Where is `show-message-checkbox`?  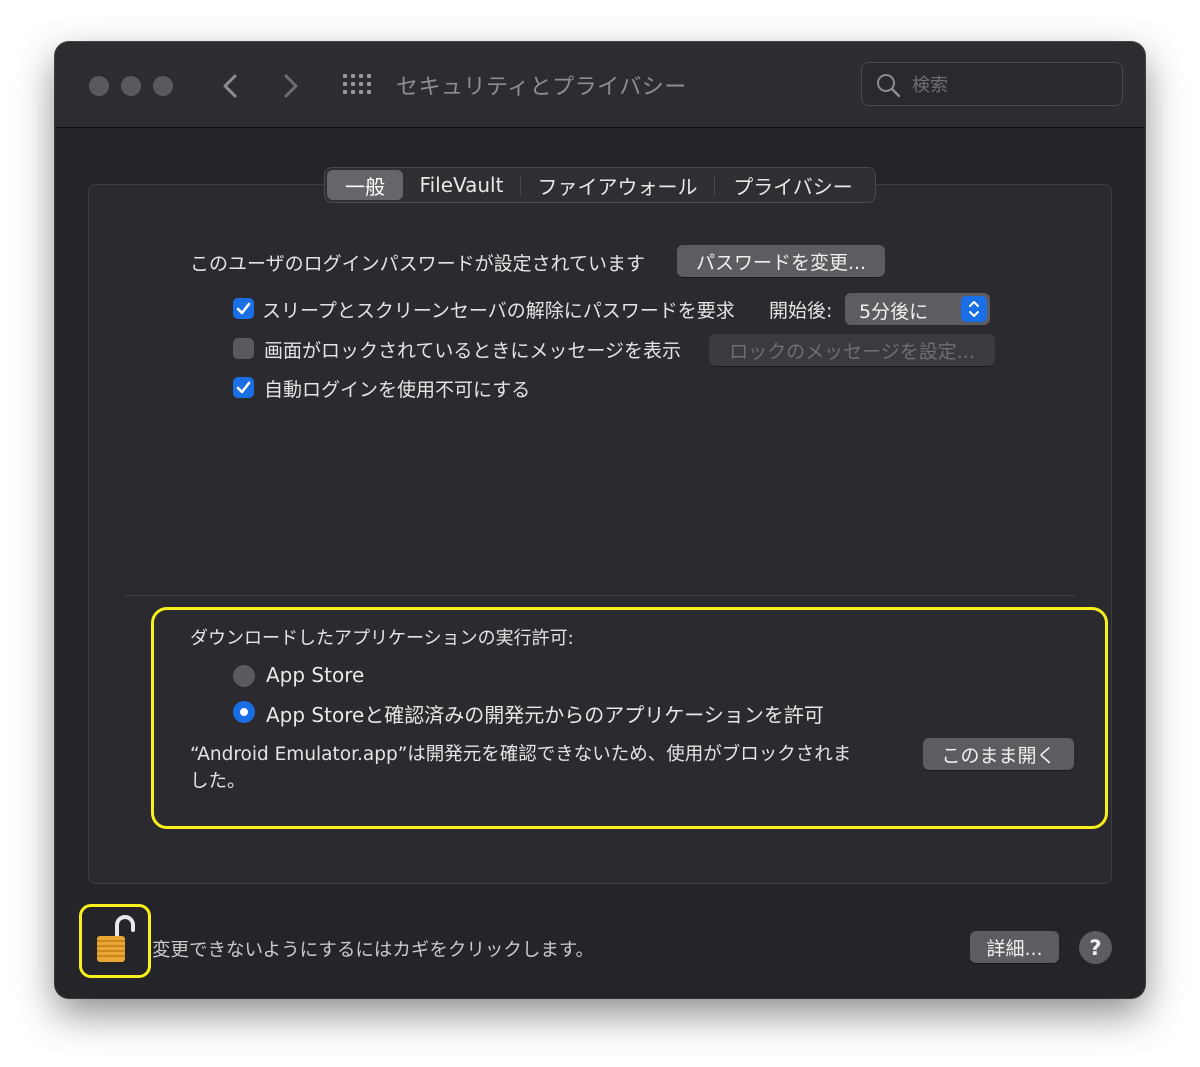
show-message-checkbox is located at coordinates (243, 348).